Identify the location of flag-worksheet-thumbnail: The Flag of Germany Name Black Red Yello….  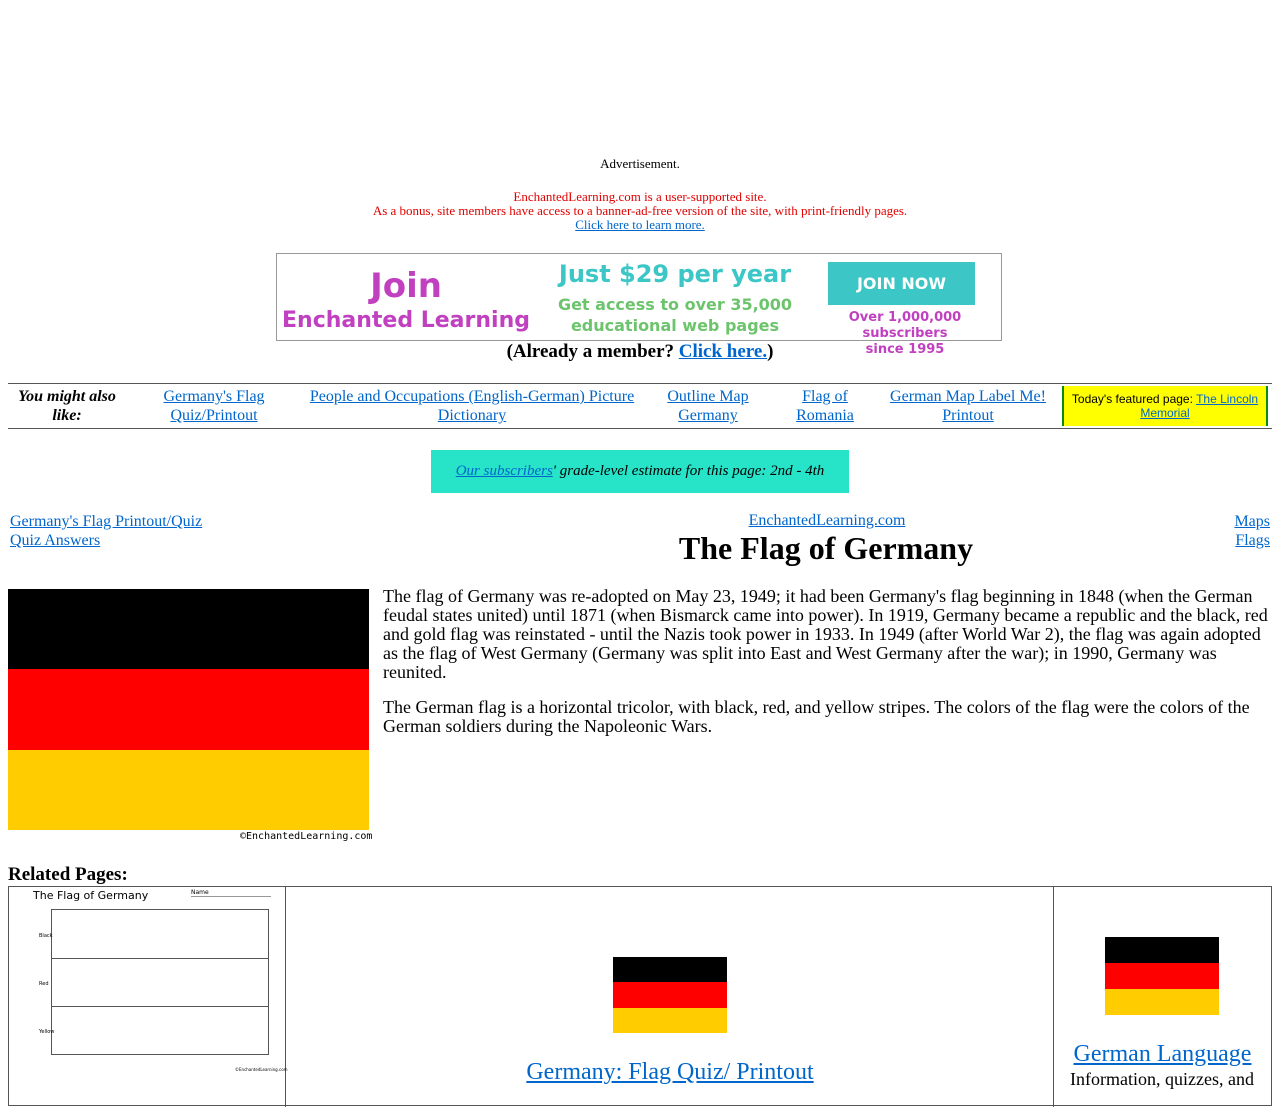
(152, 984).